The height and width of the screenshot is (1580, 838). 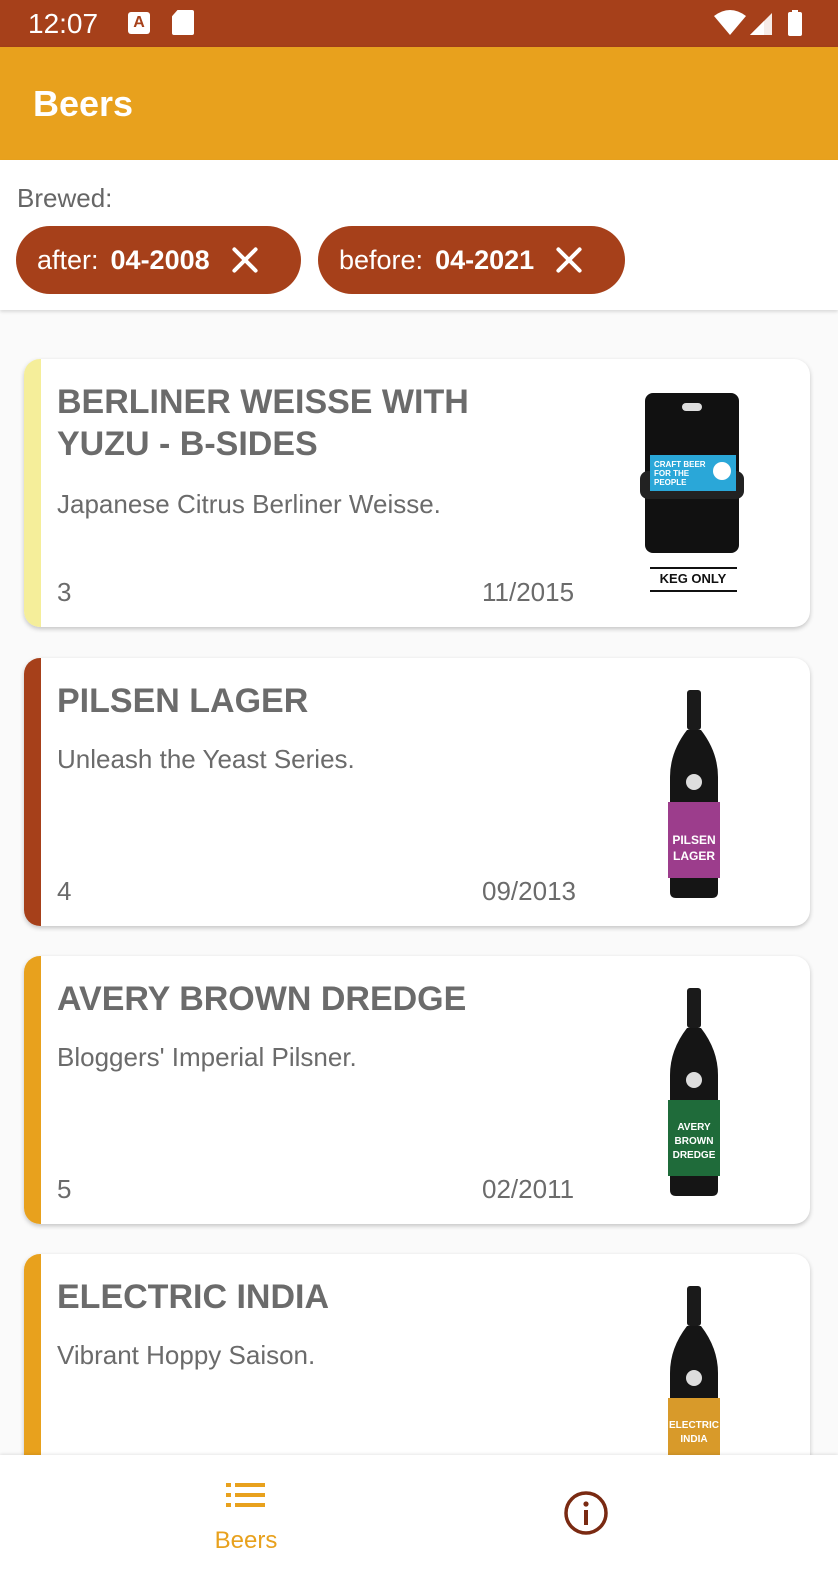 I want to click on beer-name: Electric India, so click(x=193, y=1297).